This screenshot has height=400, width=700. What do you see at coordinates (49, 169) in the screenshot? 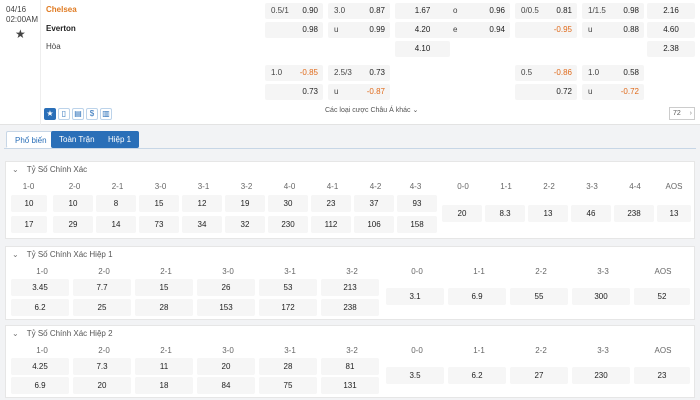
I see `section-header: ⌄ Tỷ Số Chính Xác` at bounding box center [49, 169].